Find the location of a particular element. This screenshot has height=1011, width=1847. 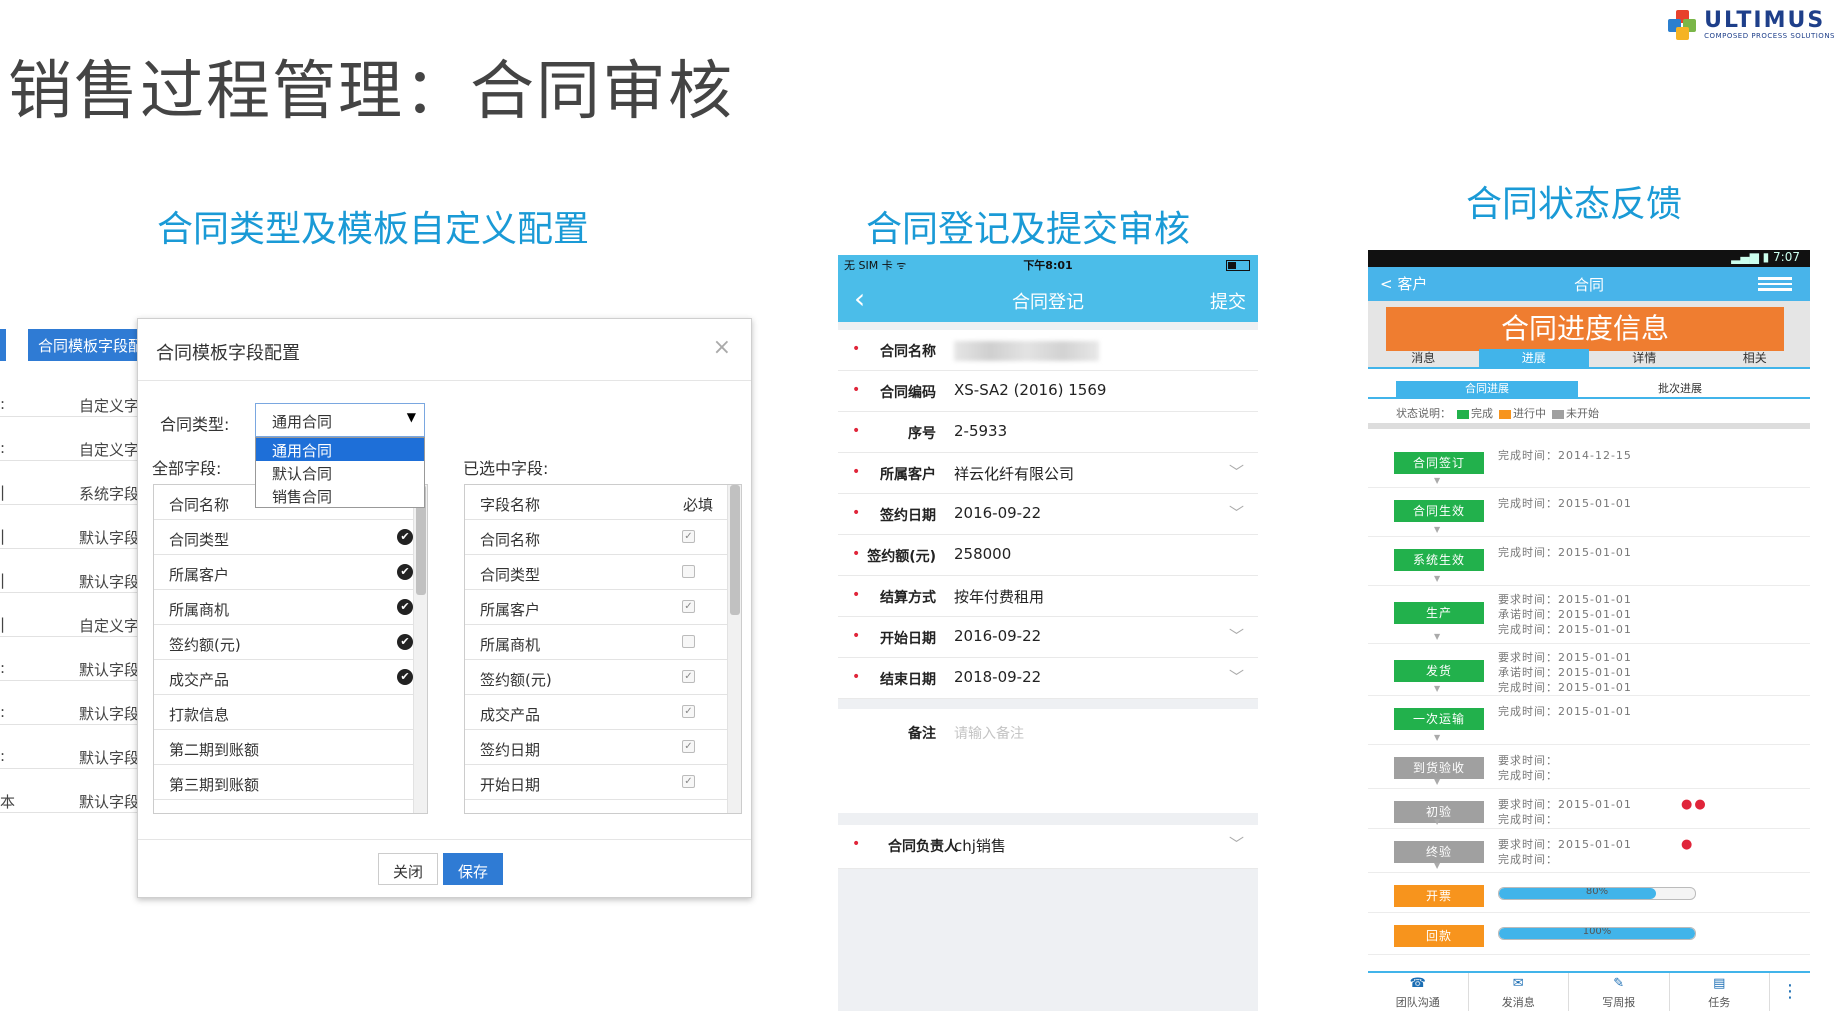

form-row: • 签约日期 2016-09-22 ﹀ is located at coordinates (1048, 514).